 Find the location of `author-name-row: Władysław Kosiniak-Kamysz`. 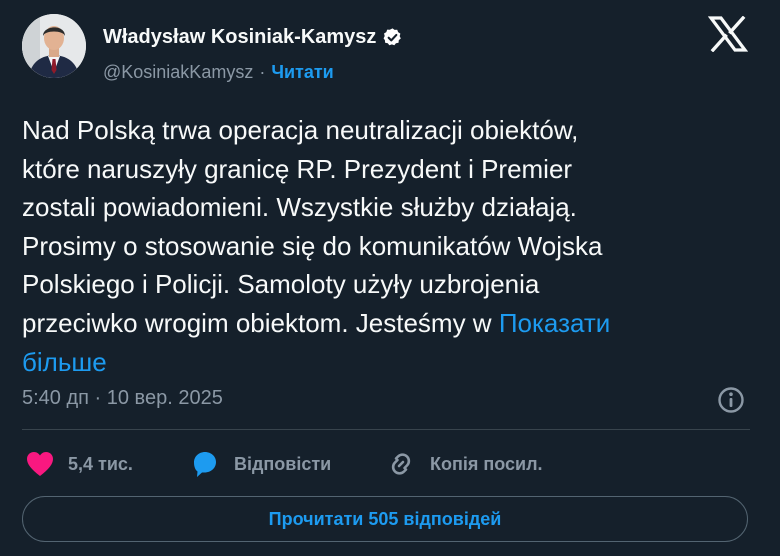

author-name-row: Władysław Kosiniak-Kamysz is located at coordinates (253, 37).